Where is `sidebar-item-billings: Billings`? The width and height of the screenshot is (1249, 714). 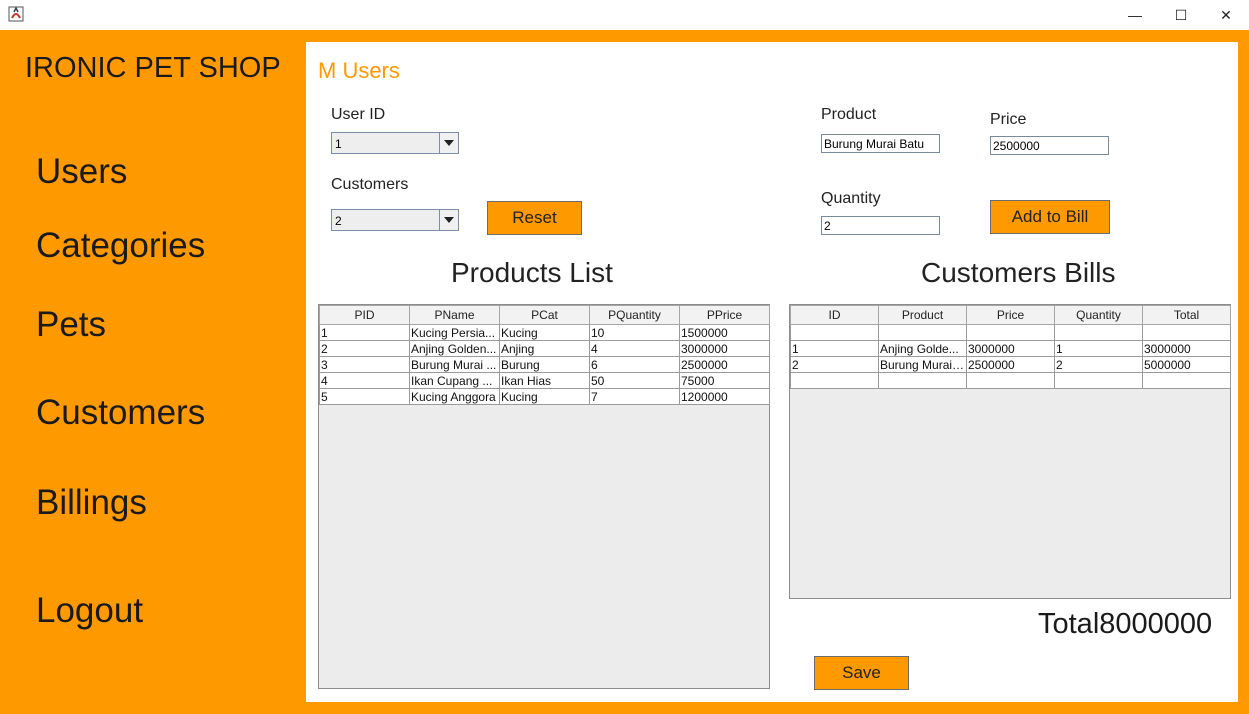 sidebar-item-billings: Billings is located at coordinates (91, 503).